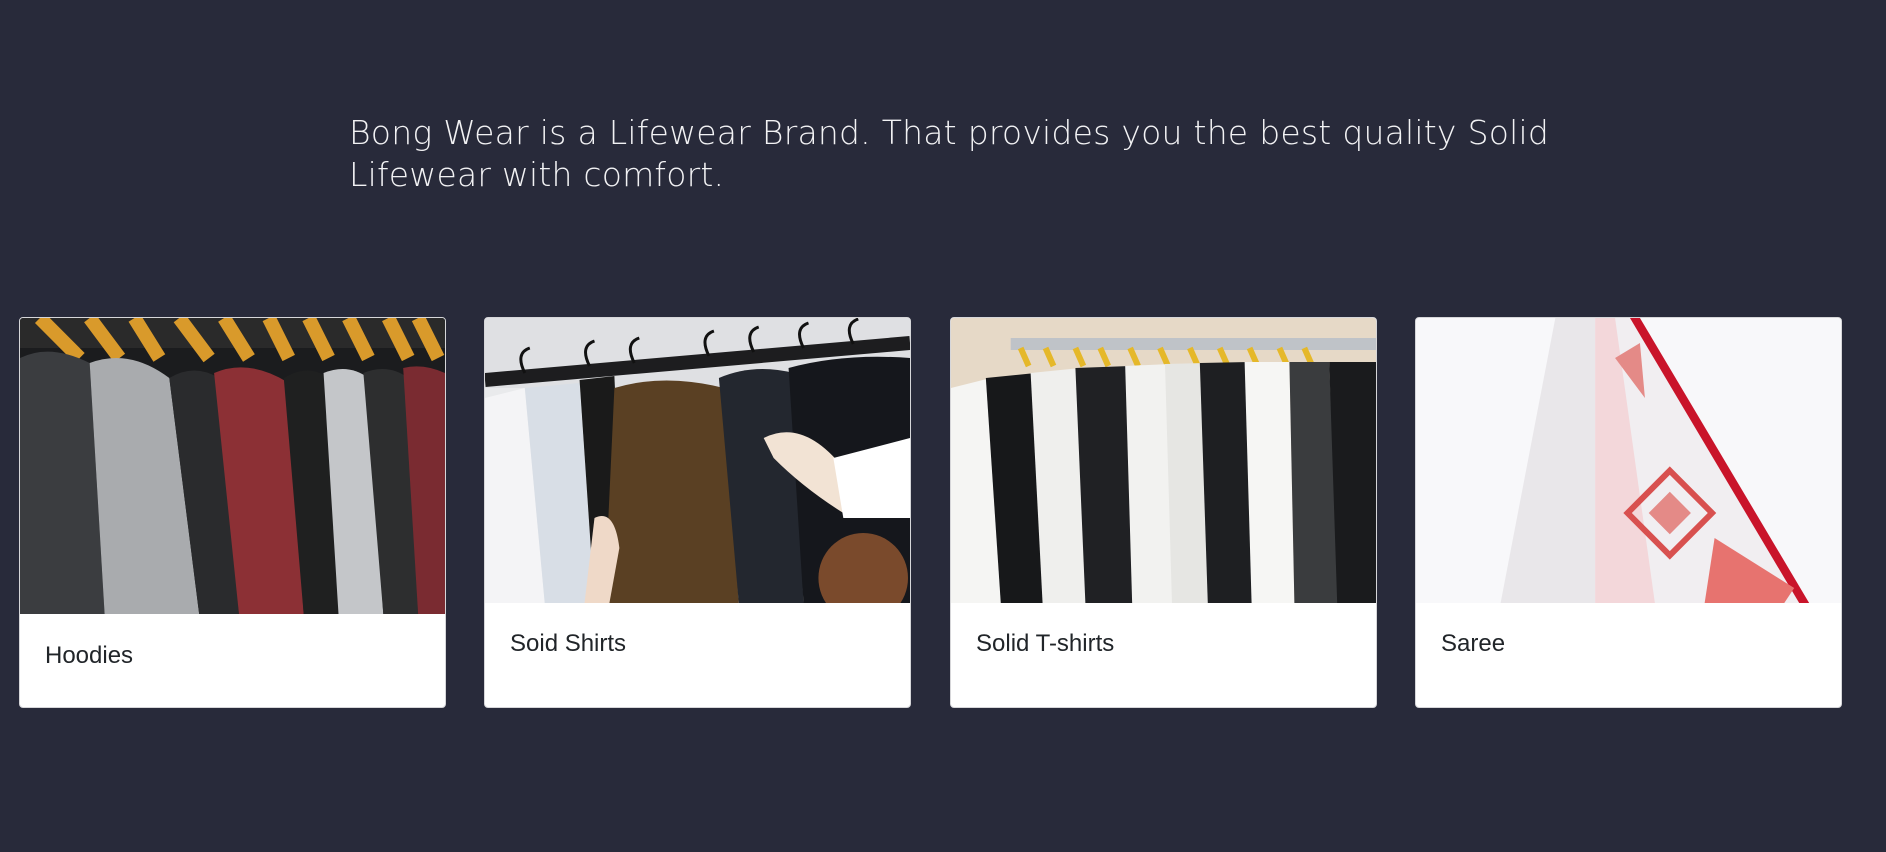 The width and height of the screenshot is (1886, 852). I want to click on tshirts-image, so click(1163, 460).